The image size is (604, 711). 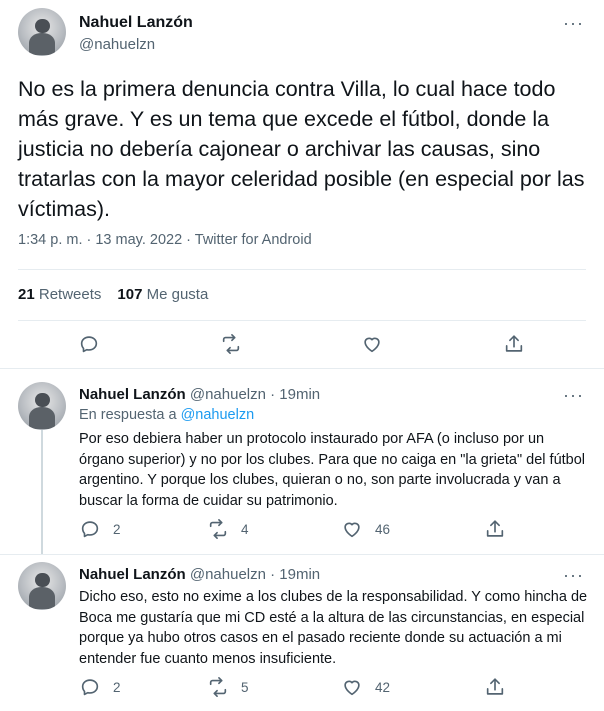 What do you see at coordinates (245, 687) in the screenshot?
I see `retweet-count: 5` at bounding box center [245, 687].